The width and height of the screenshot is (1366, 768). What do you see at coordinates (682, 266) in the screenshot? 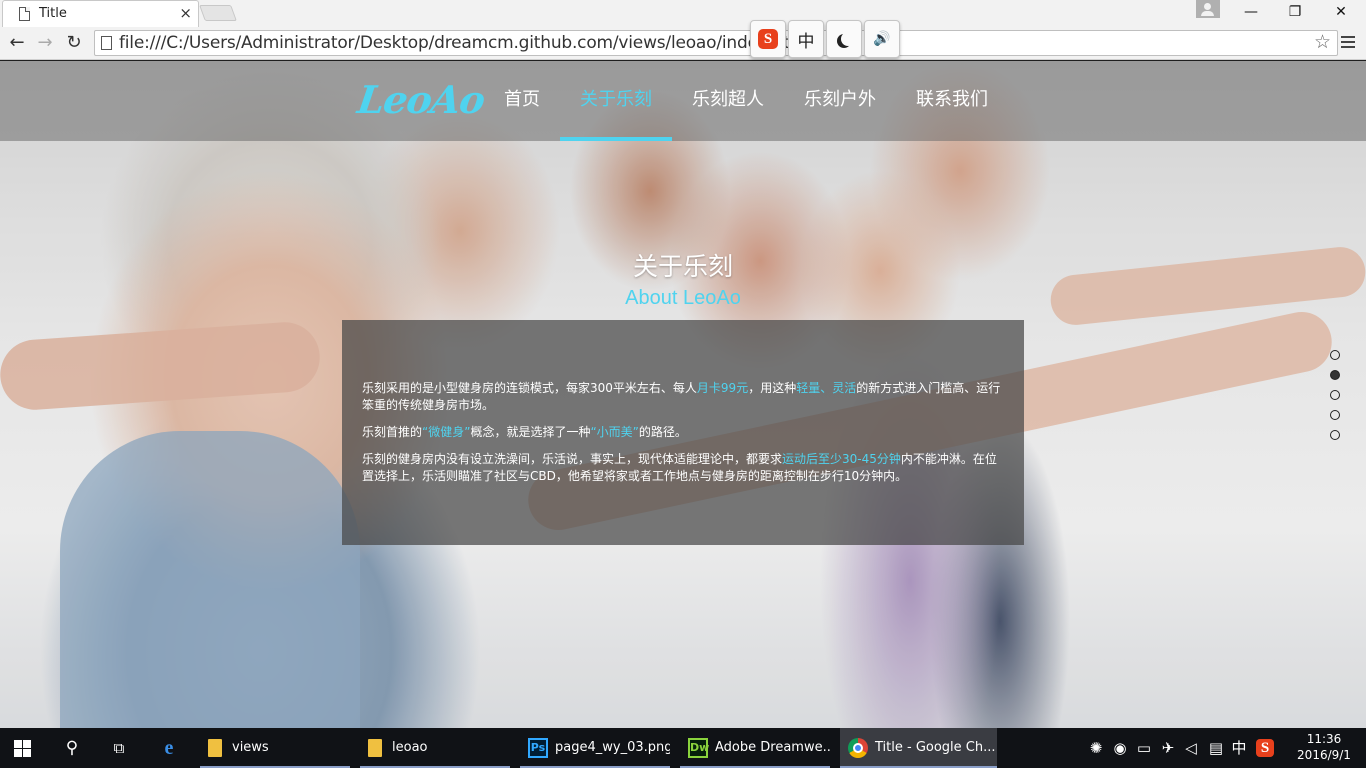
I see `section-title: 关于乐刻` at bounding box center [682, 266].